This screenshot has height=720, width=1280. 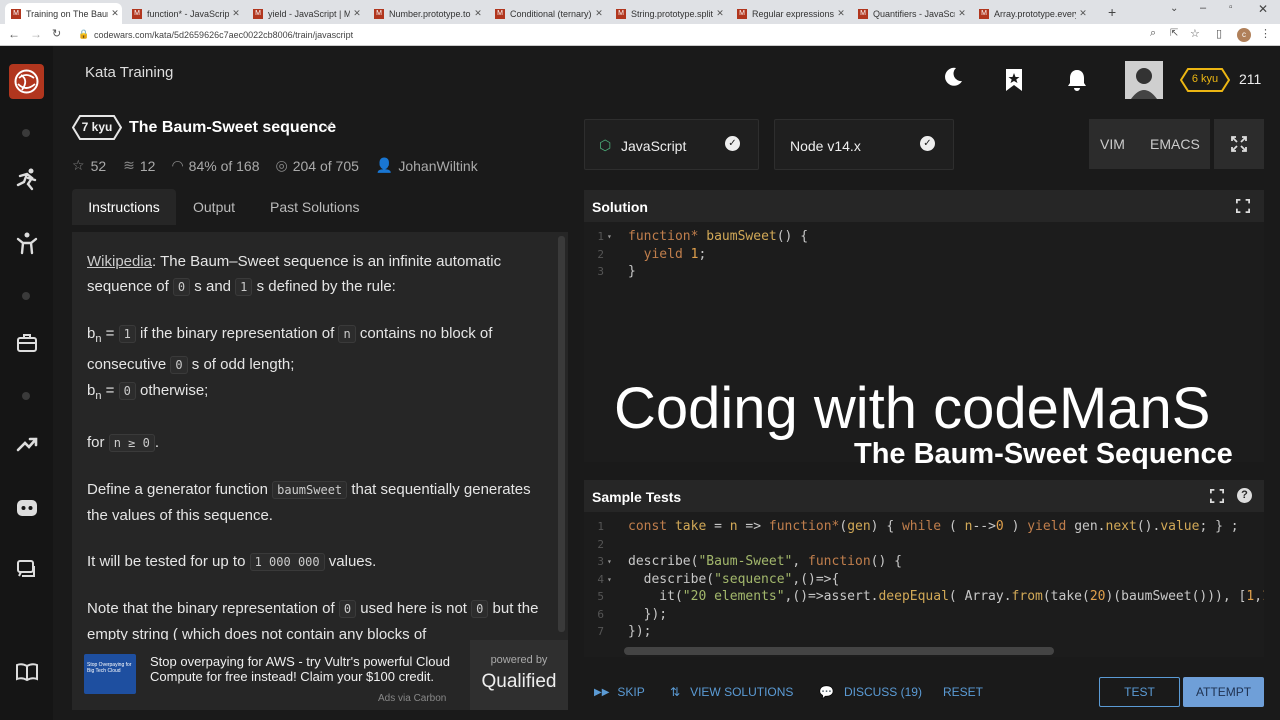 I want to click on skip-button: ▶▶ SKIP, so click(x=619, y=692).